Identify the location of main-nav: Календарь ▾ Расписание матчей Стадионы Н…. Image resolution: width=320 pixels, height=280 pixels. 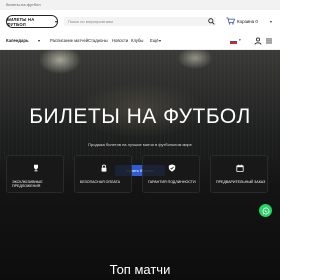
(140, 41).